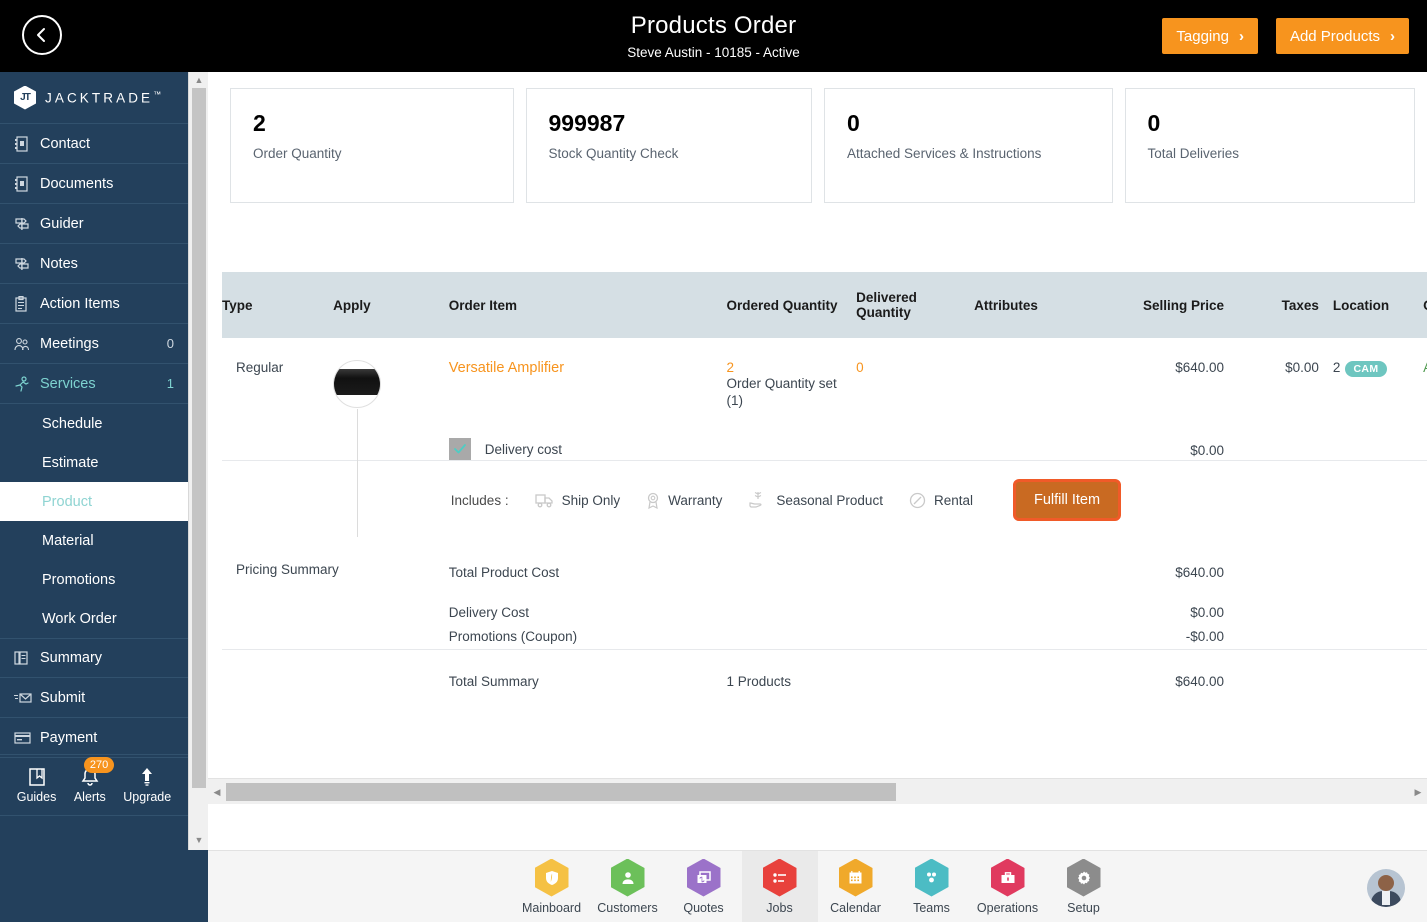  What do you see at coordinates (94, 579) in the screenshot?
I see `sidebar-item-promotions: Promotions` at bounding box center [94, 579].